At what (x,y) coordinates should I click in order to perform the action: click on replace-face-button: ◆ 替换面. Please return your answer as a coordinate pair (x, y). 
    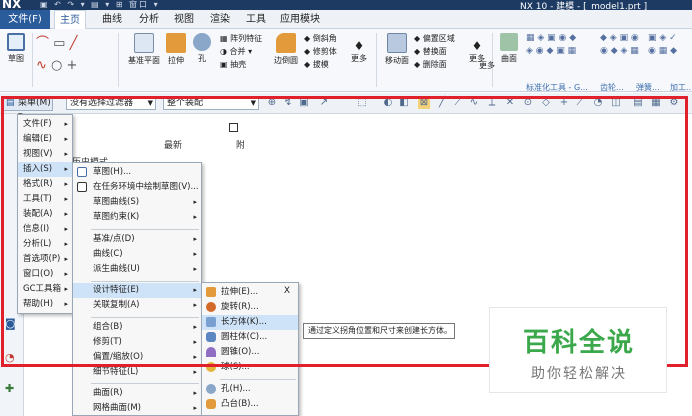
    Looking at the image, I should click on (430, 51).